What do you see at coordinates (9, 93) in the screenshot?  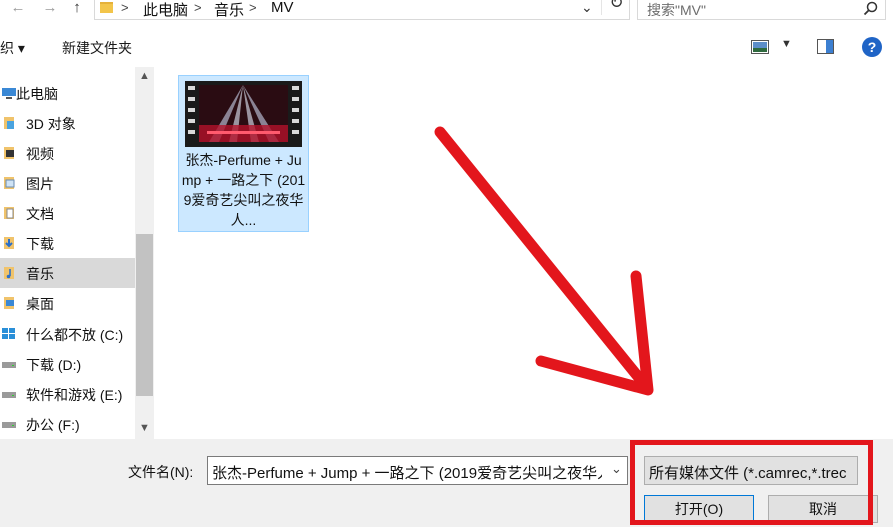 I see `computer-icon` at bounding box center [9, 93].